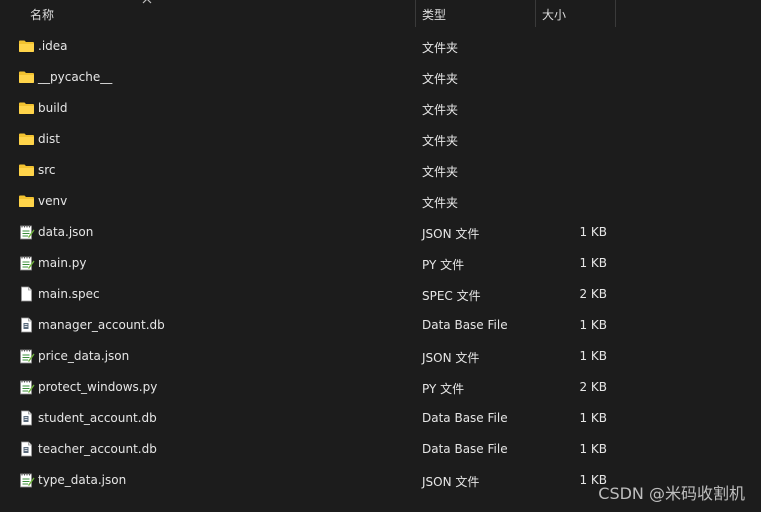 The height and width of the screenshot is (512, 761). I want to click on file-name: type_data.json, so click(82, 480).